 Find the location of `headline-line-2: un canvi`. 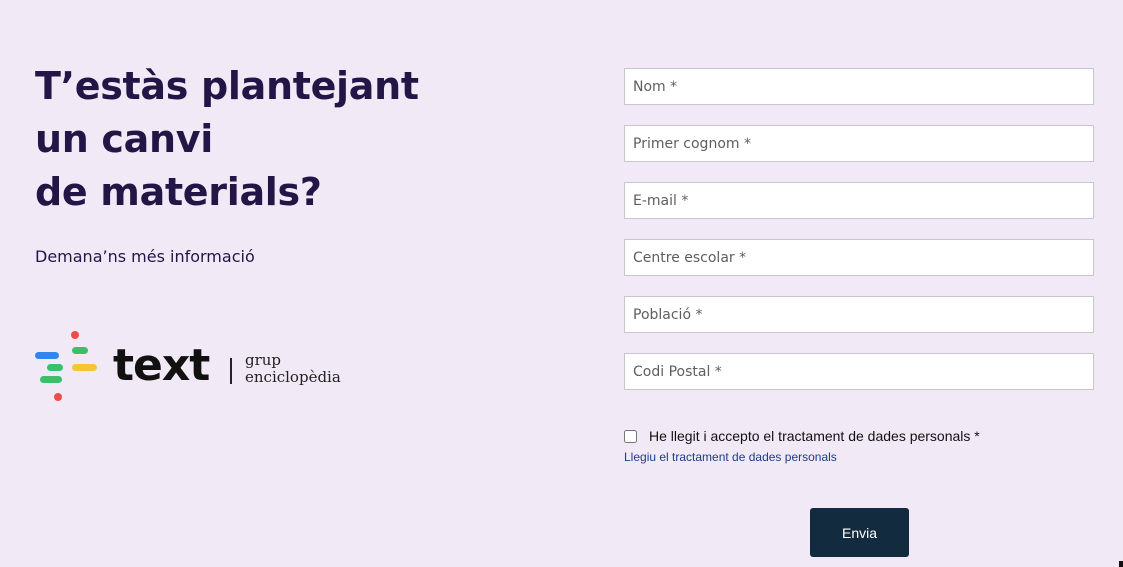

headline-line-2: un canvi is located at coordinates (124, 139).